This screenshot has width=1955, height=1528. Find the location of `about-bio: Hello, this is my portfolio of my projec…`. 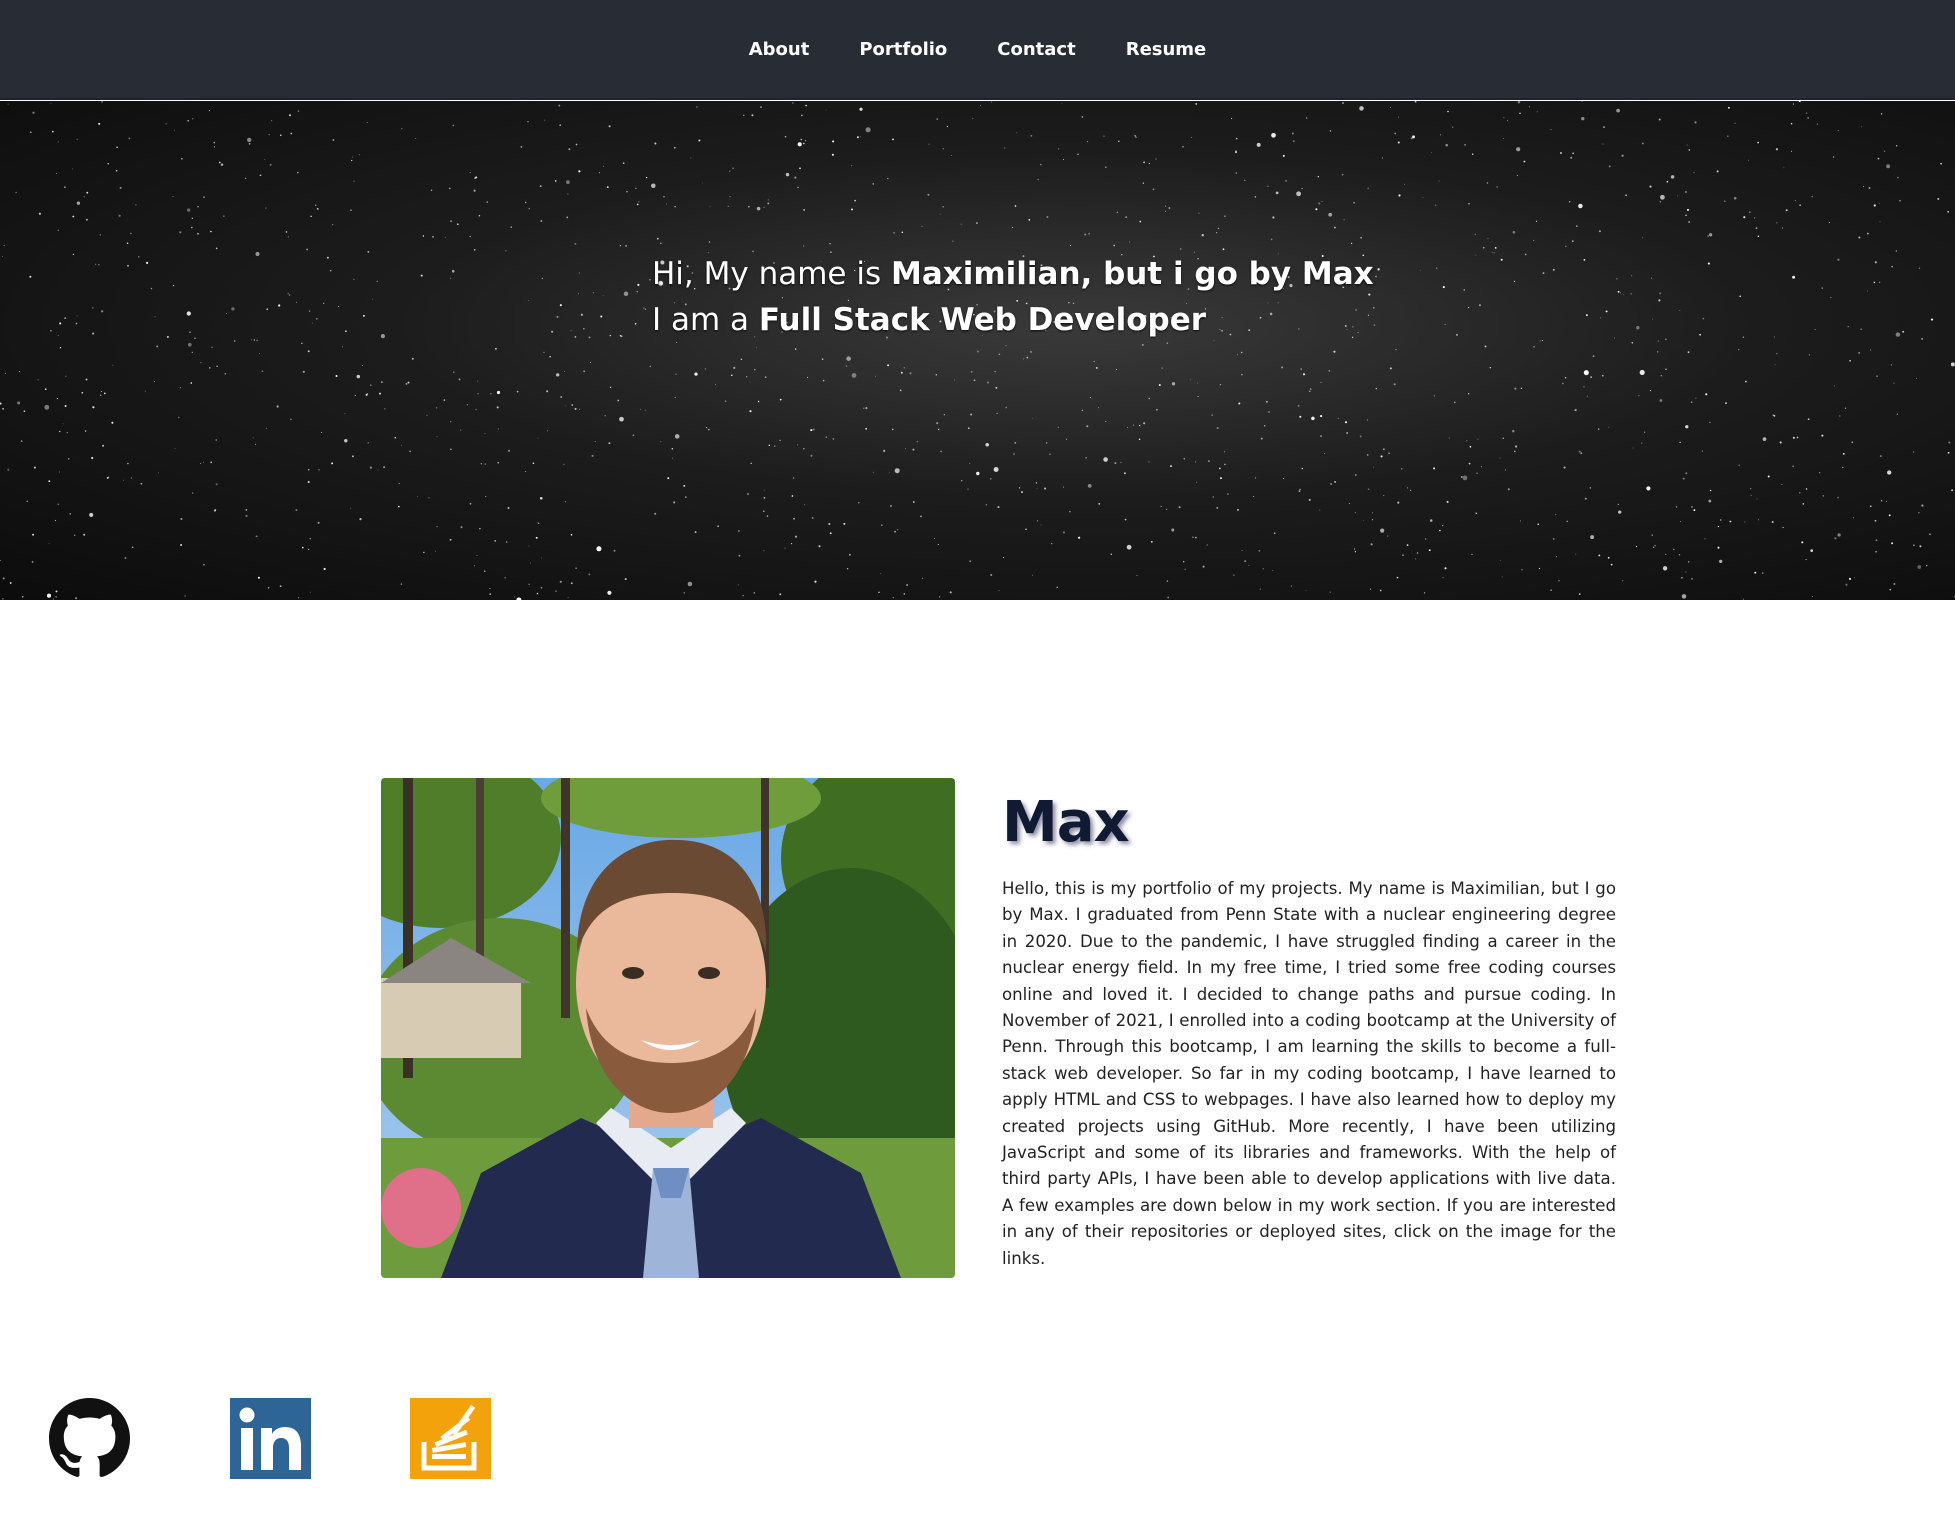

about-bio: Hello, this is my portfolio of my projec… is located at coordinates (1309, 1073).